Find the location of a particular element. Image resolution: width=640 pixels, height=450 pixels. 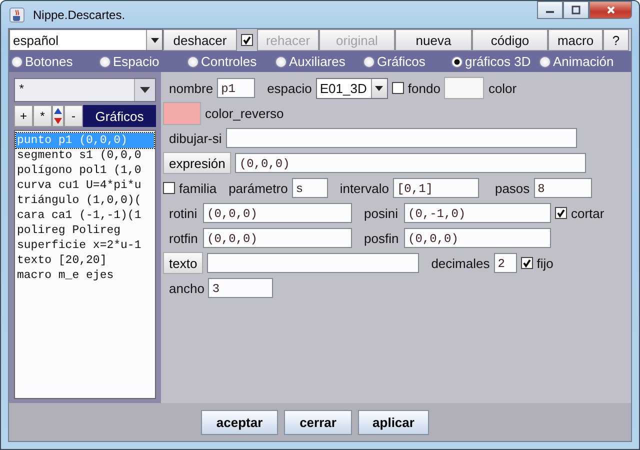

duplicate-button: * is located at coordinates (42, 116).